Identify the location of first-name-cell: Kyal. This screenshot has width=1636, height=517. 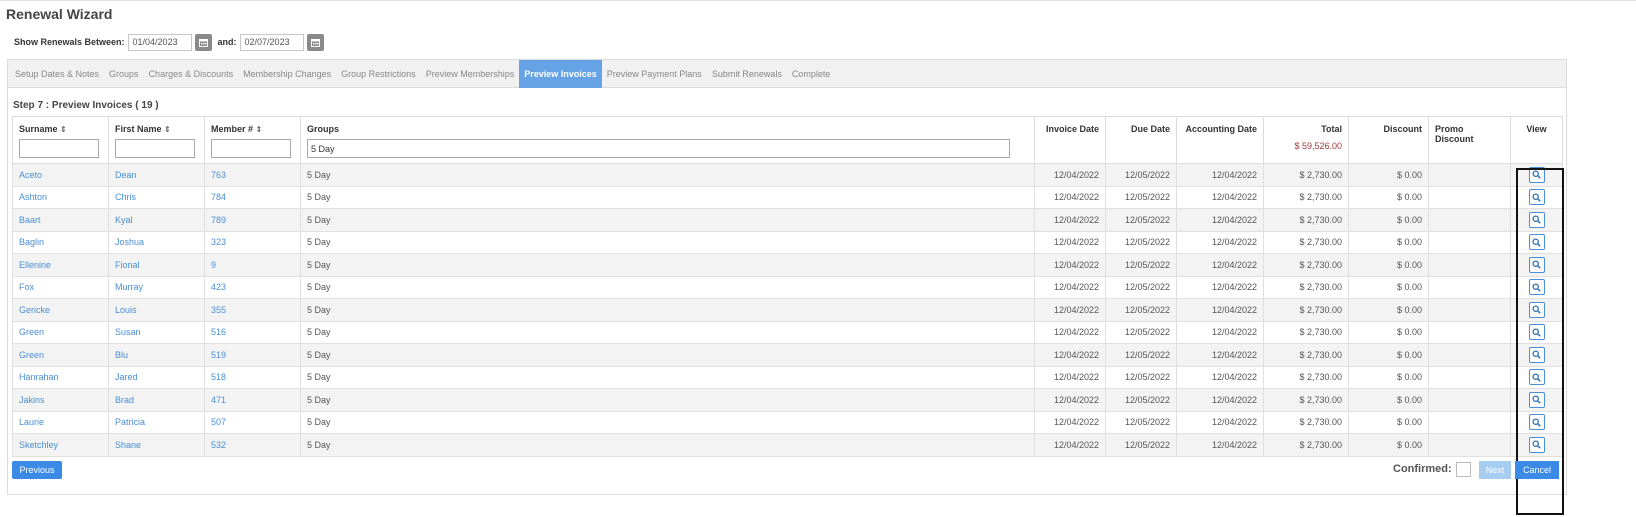
(156, 220).